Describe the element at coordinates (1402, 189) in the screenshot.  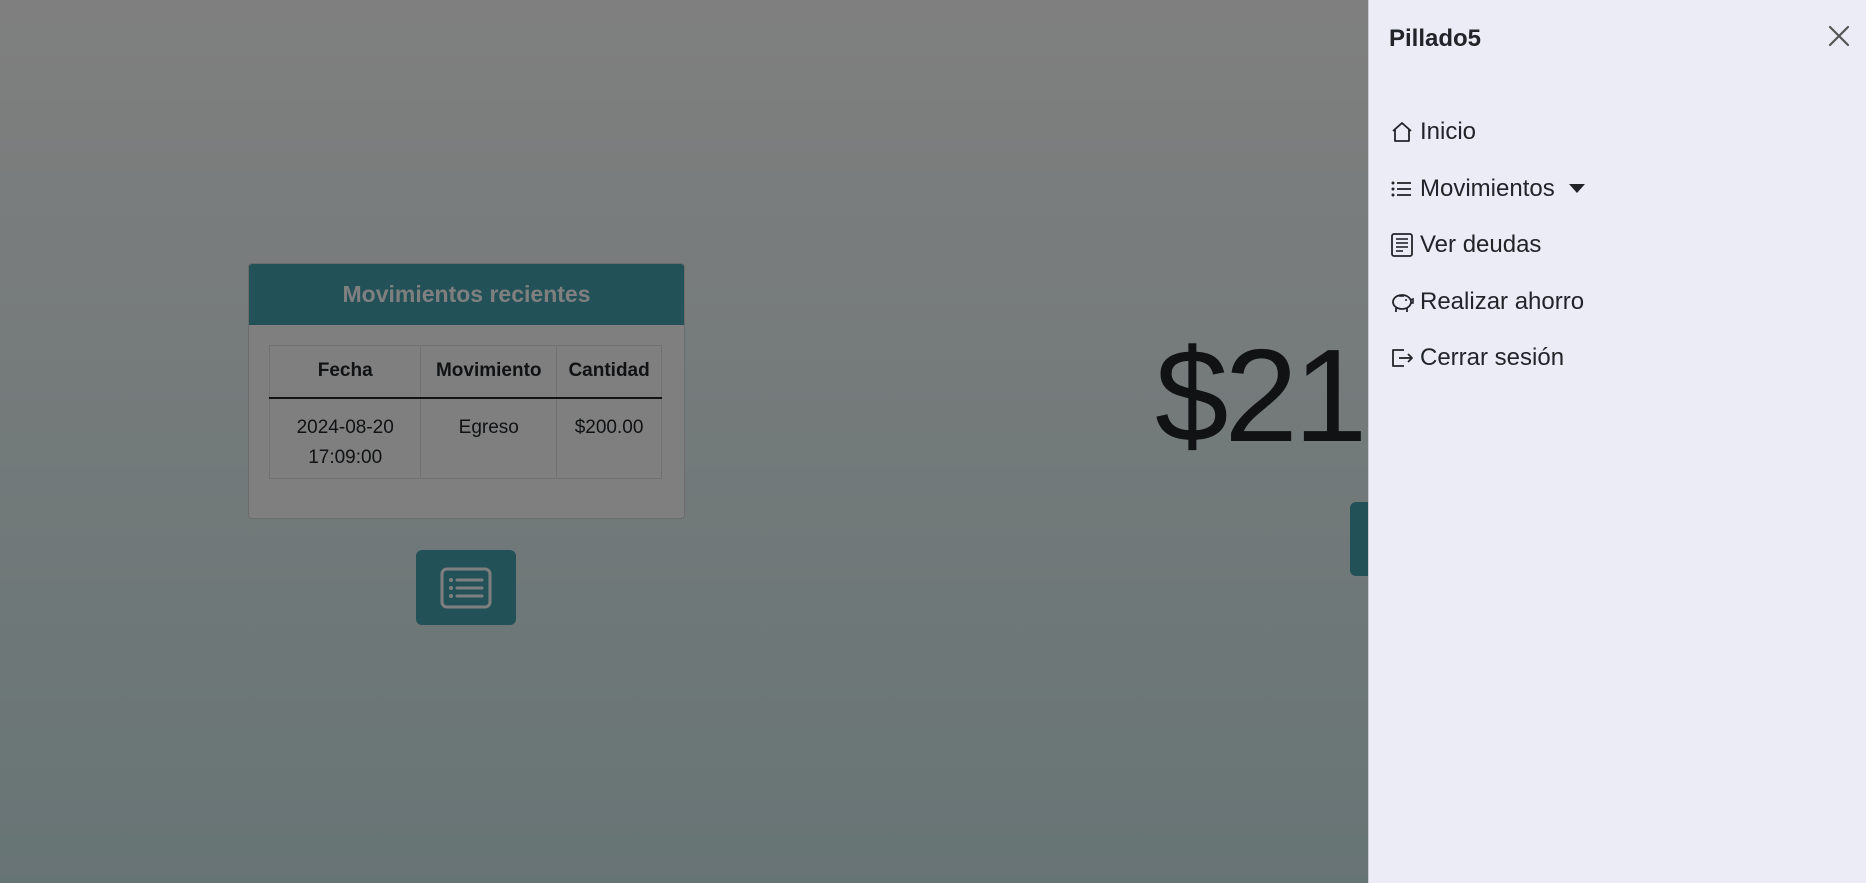
I see `list-icon` at that location.